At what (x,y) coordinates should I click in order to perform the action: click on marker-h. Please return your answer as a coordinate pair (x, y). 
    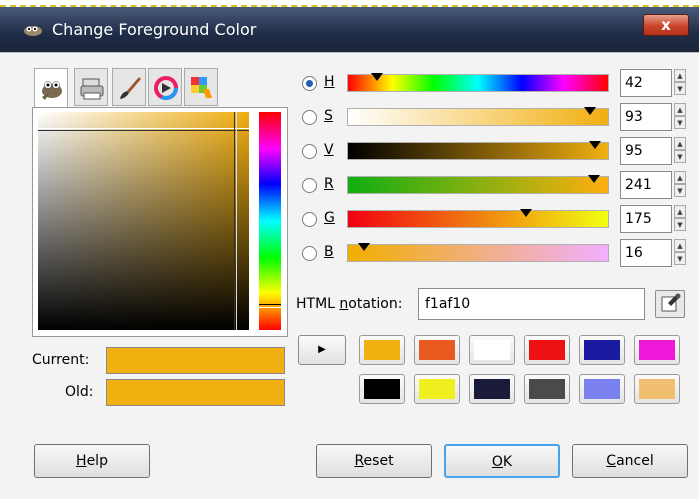
    Looking at the image, I should click on (376, 77).